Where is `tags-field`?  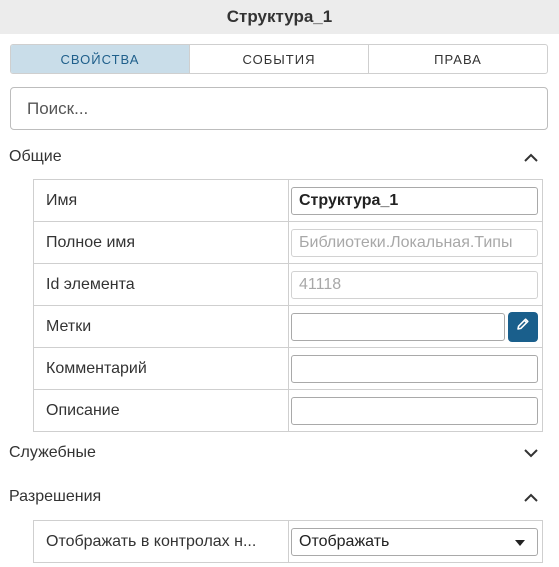 tags-field is located at coordinates (398, 326).